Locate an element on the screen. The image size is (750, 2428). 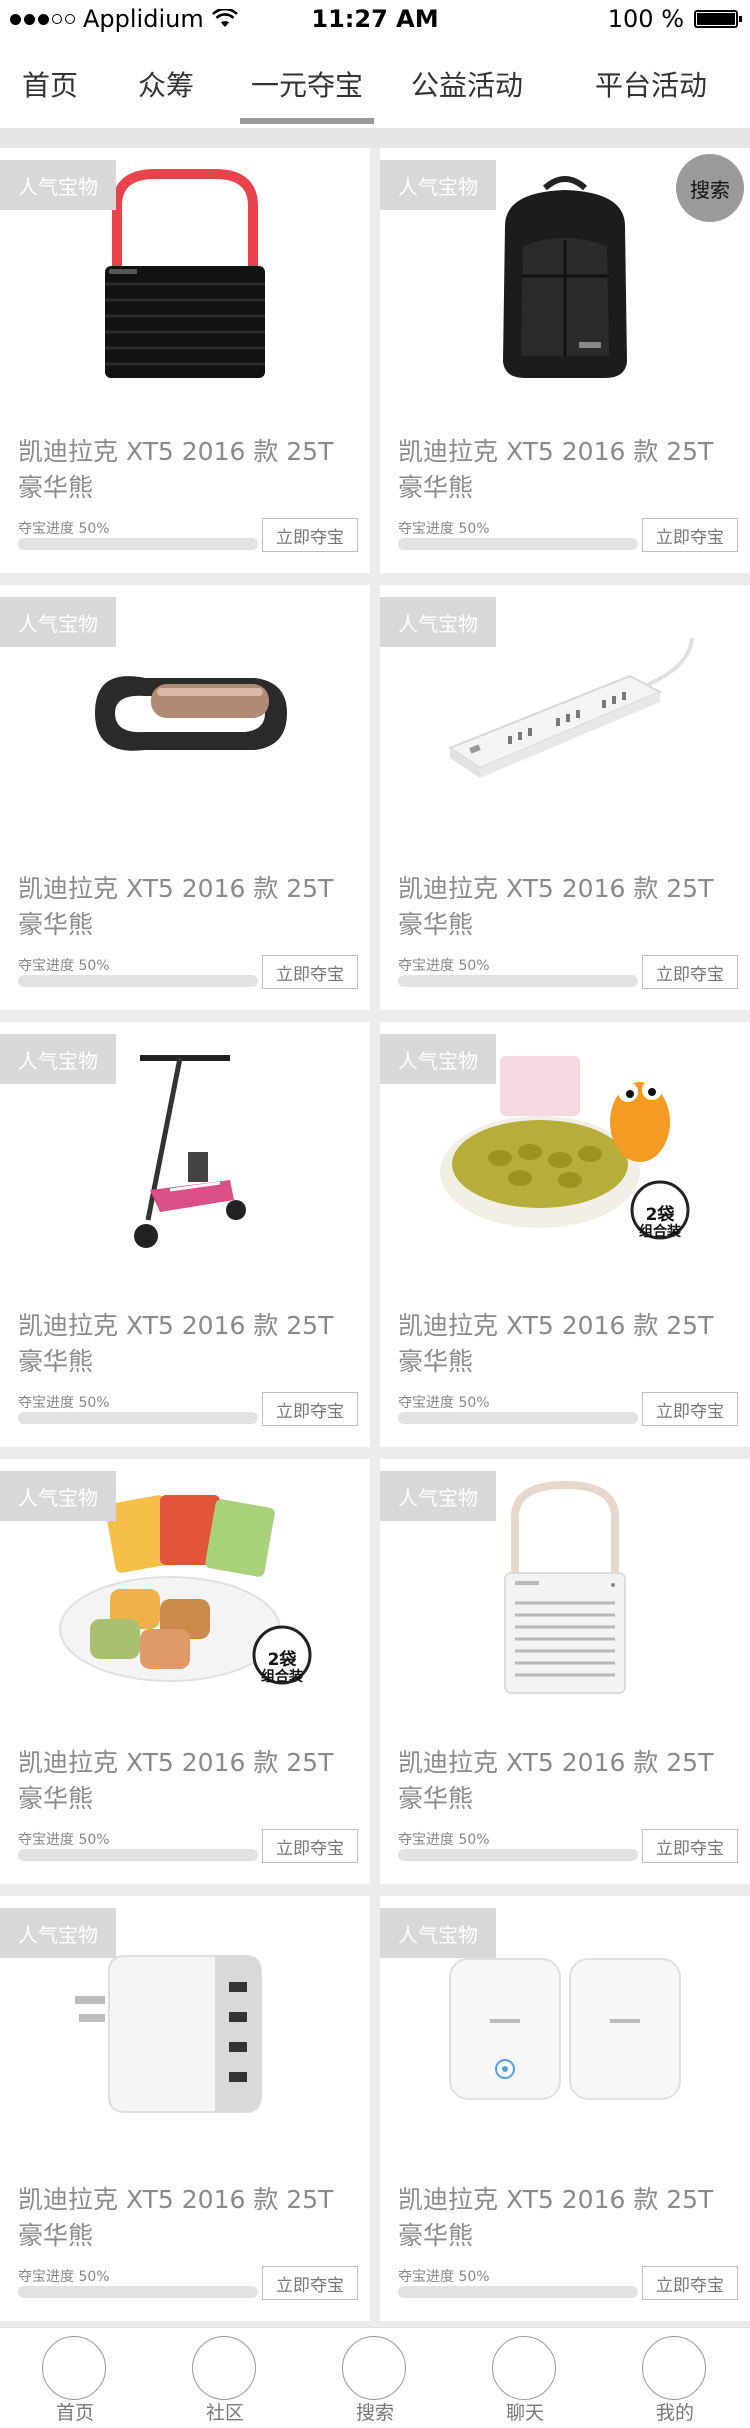
battery-label: 100 % is located at coordinates (645, 19).